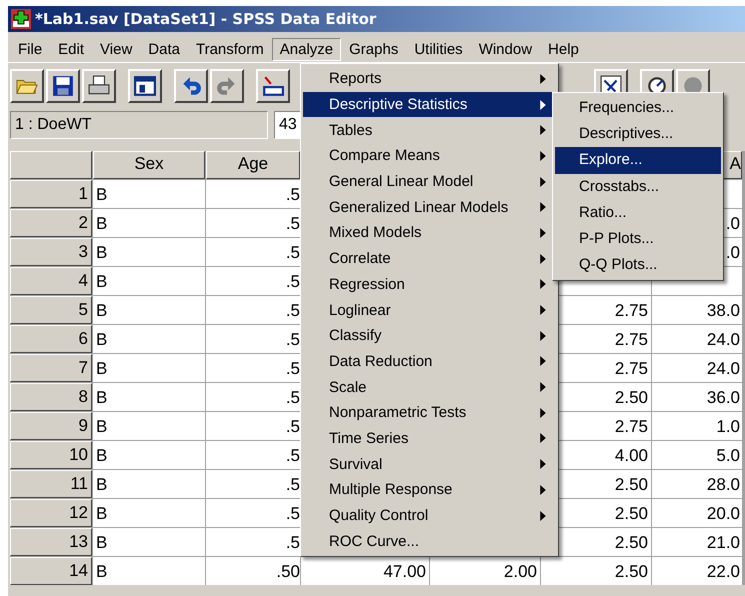 The height and width of the screenshot is (596, 745). I want to click on menu-item: Edit, so click(71, 49).